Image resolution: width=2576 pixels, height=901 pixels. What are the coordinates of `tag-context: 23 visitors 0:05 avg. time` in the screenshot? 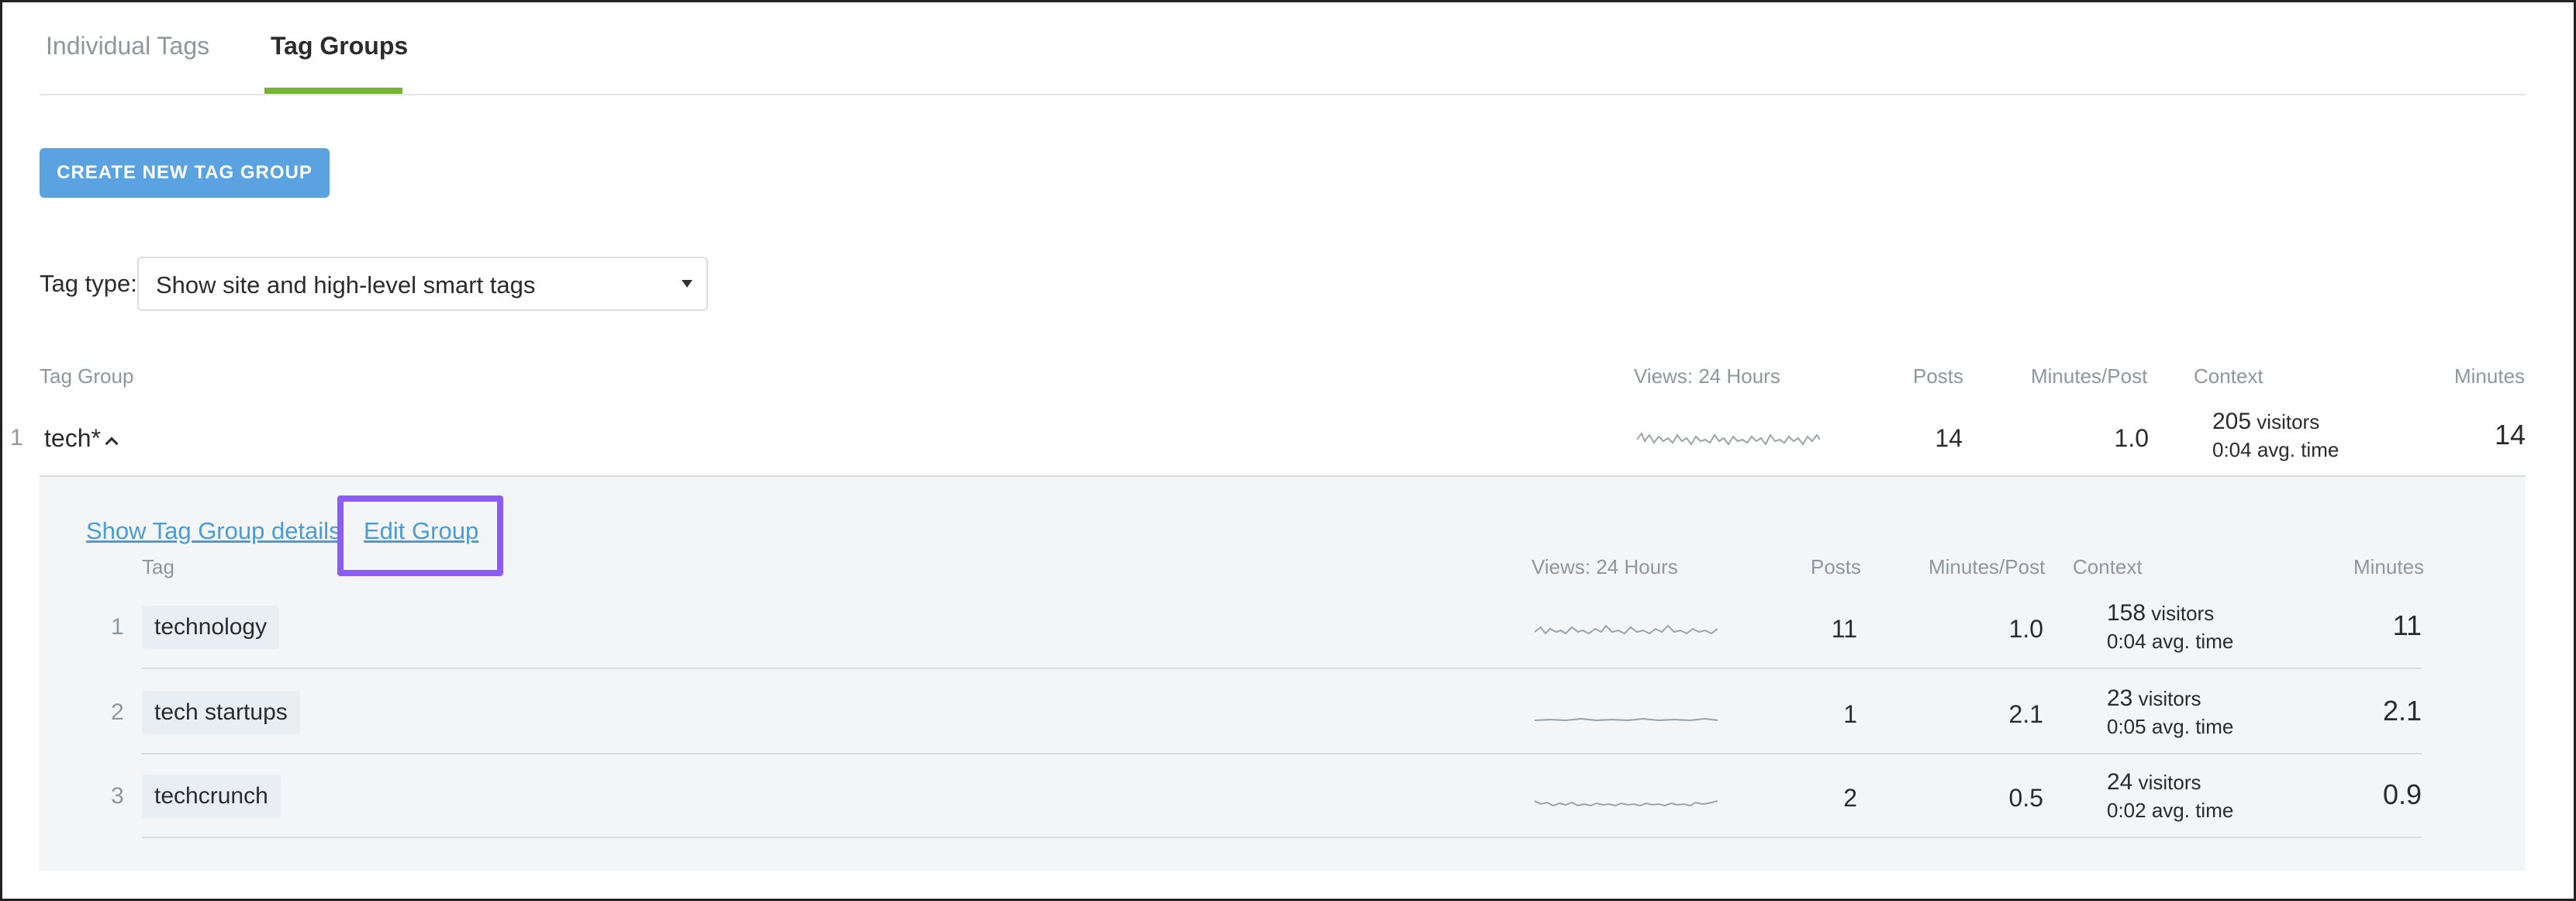 It's located at (2170, 712).